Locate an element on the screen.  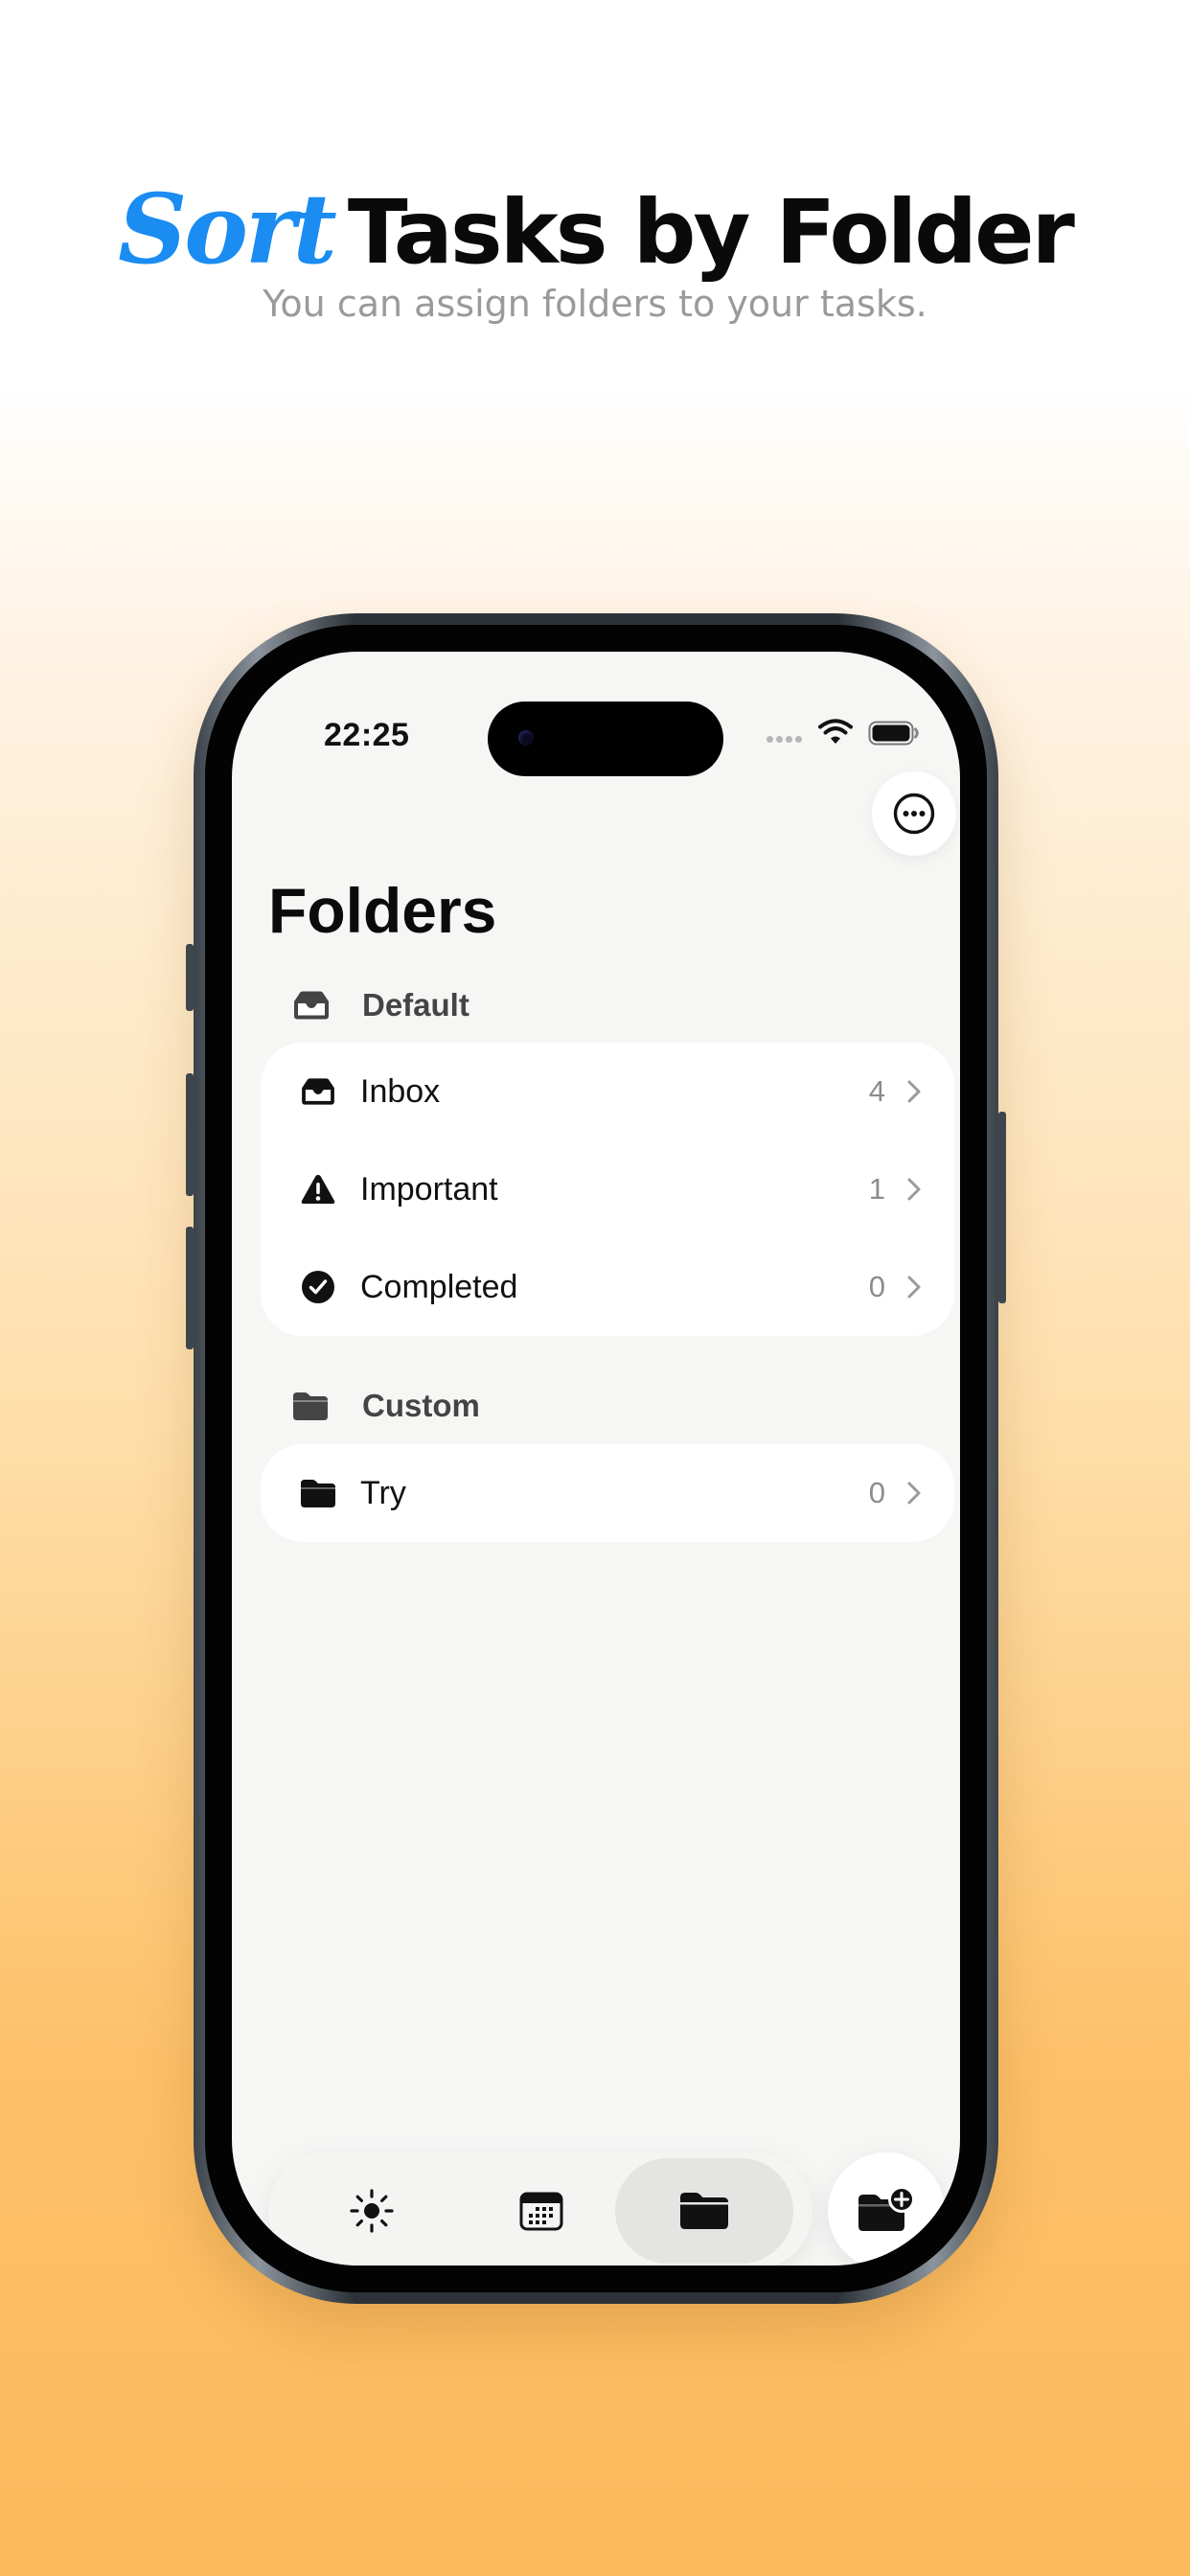
tab-today is located at coordinates (372, 2211).